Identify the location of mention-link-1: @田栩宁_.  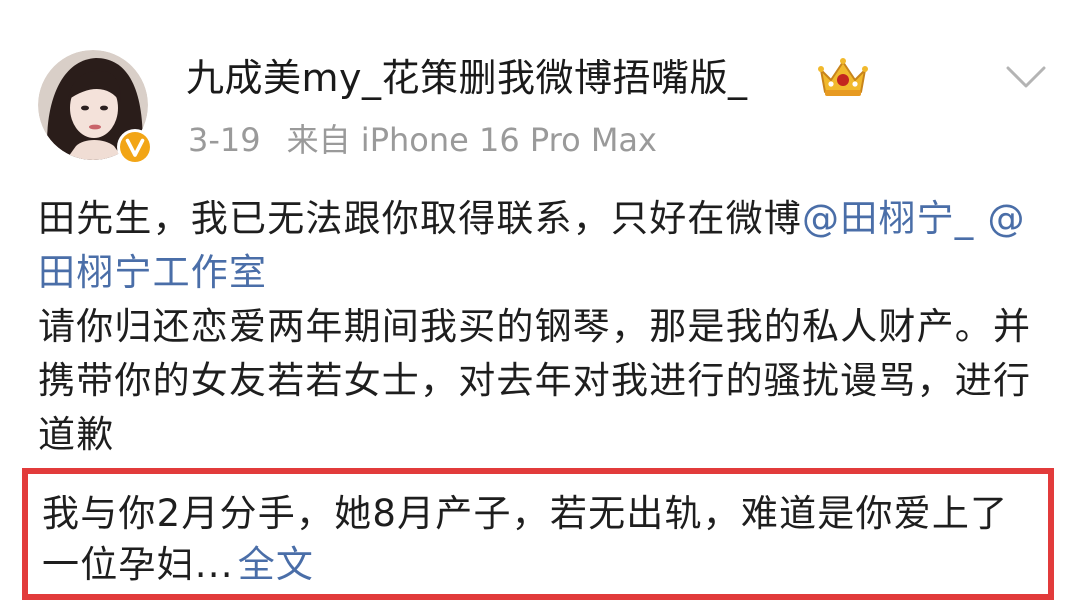
(888, 218).